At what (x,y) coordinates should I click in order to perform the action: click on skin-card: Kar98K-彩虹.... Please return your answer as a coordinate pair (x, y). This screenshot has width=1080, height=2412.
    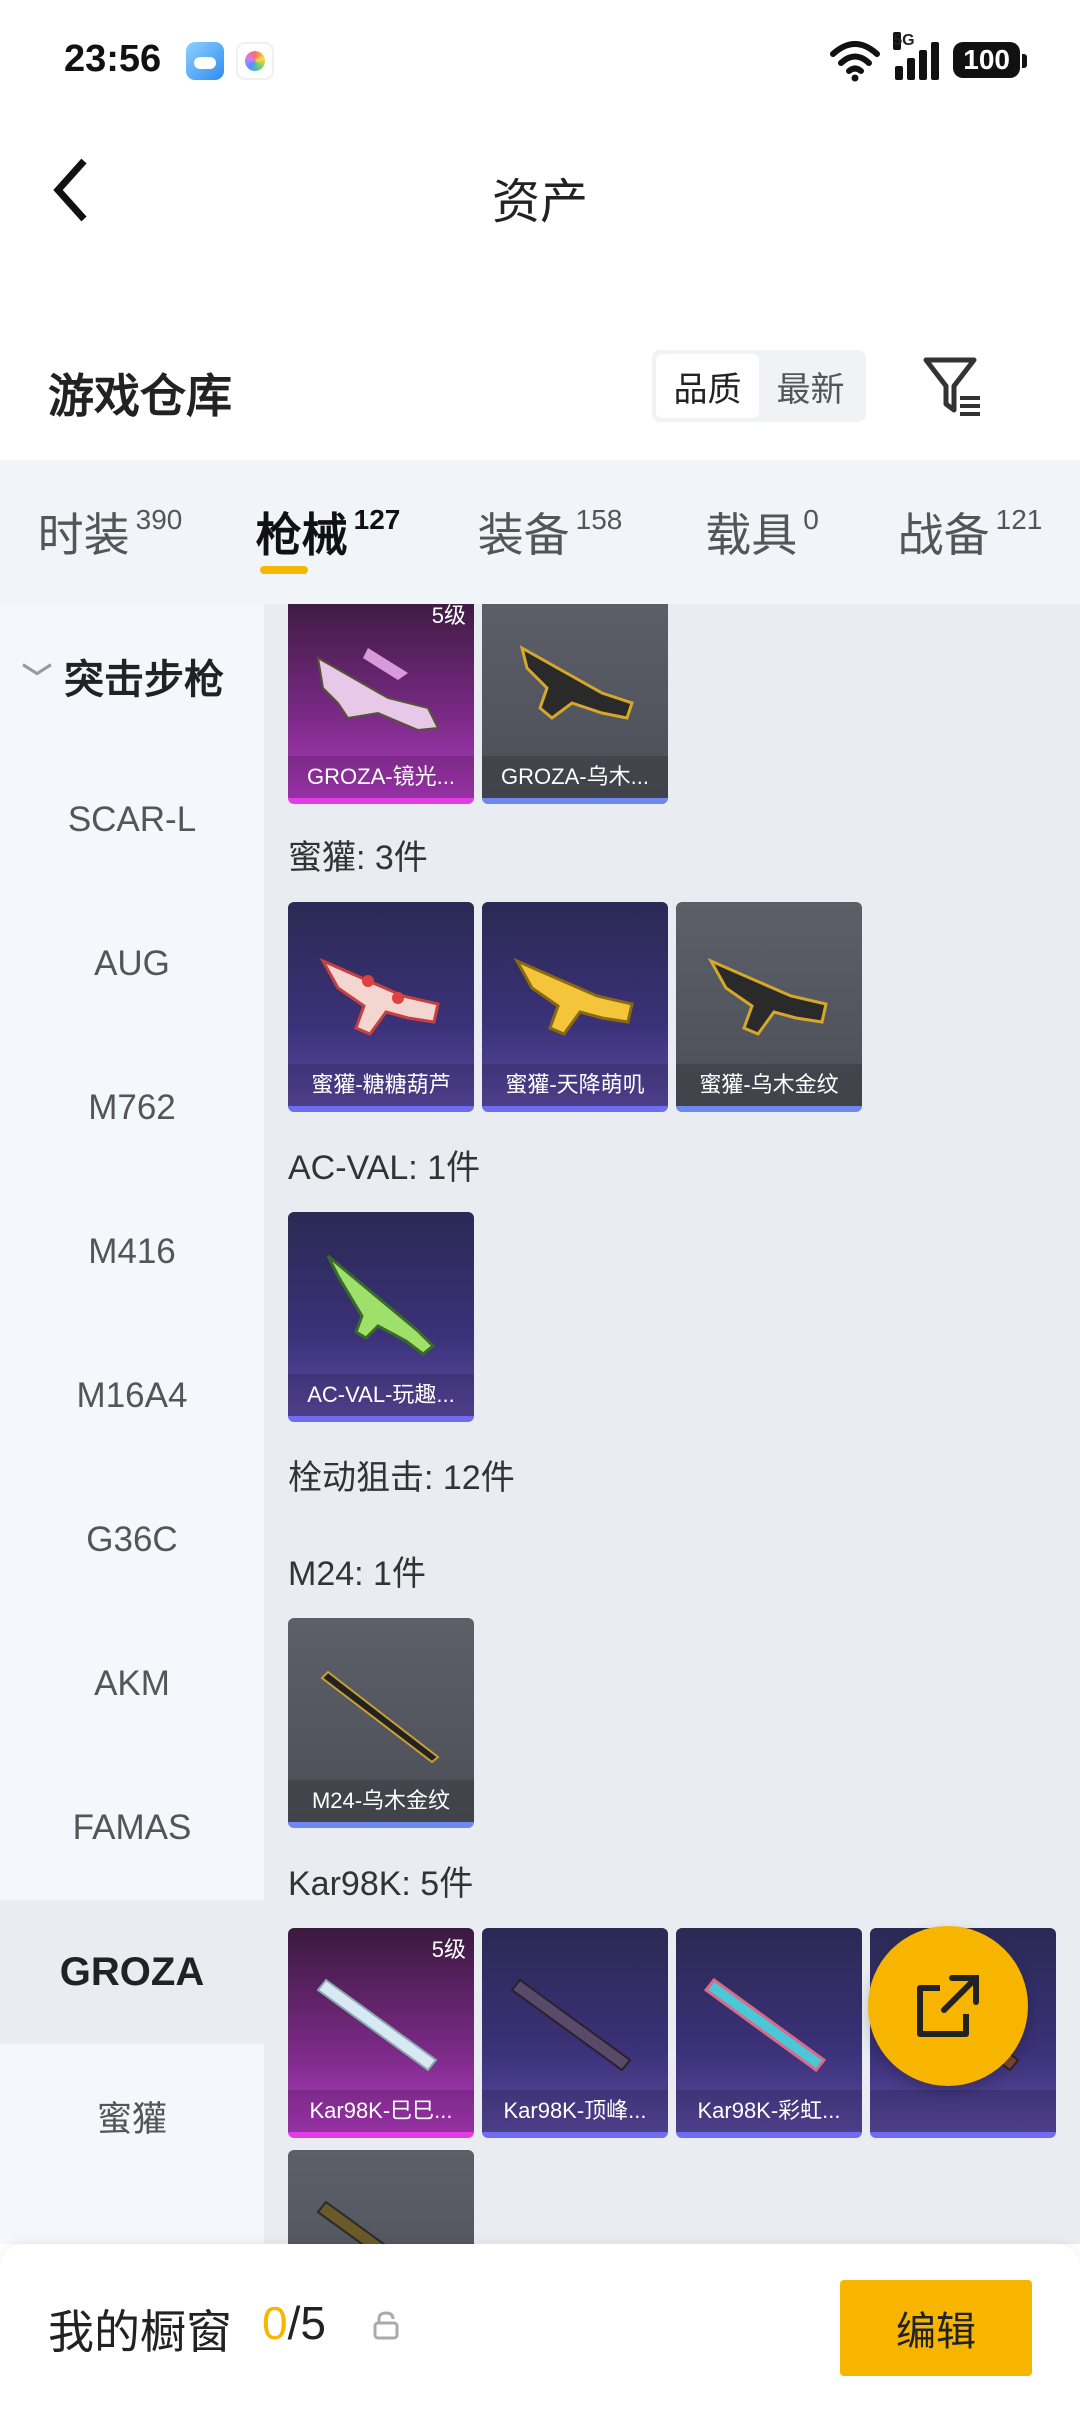
    Looking at the image, I should click on (769, 2033).